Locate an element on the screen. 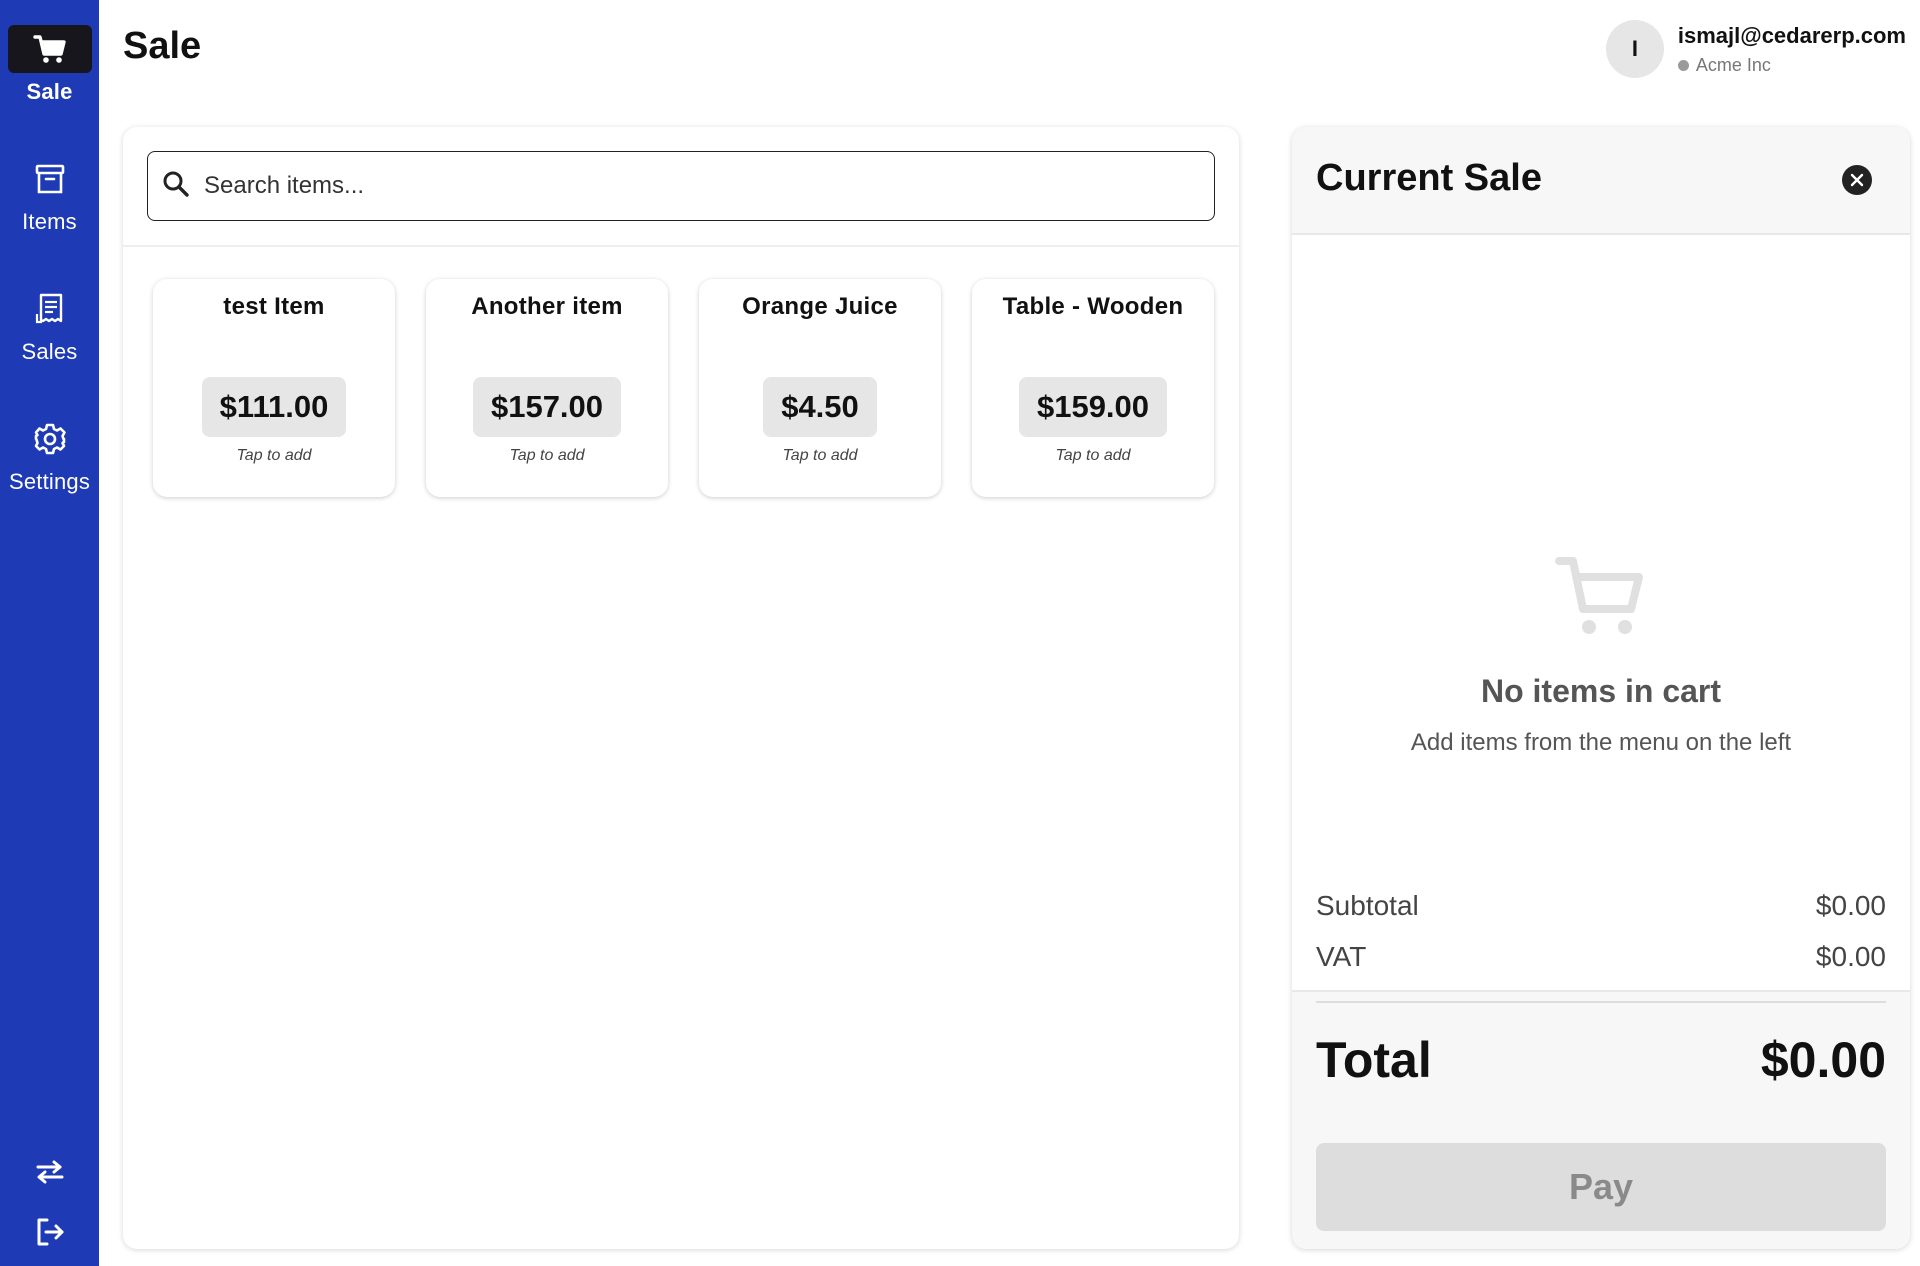 The width and height of the screenshot is (1920, 1266). product-name: Another item is located at coordinates (547, 306).